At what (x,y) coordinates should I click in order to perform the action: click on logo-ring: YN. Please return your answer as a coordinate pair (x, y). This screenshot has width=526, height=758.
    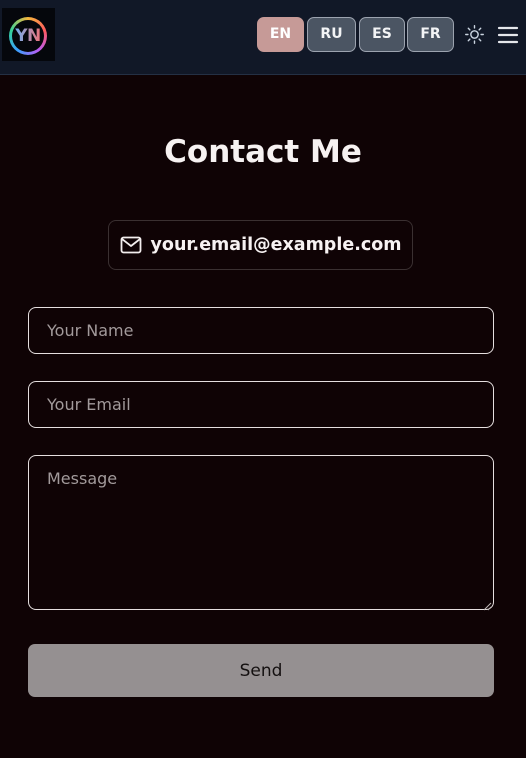
    Looking at the image, I should click on (28, 36).